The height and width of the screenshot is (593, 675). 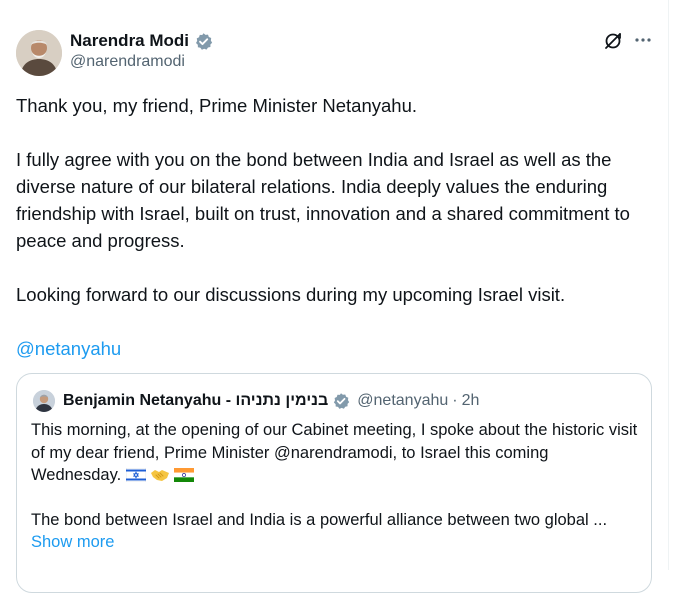 I want to click on author-name: Narendra Modi, so click(x=129, y=41).